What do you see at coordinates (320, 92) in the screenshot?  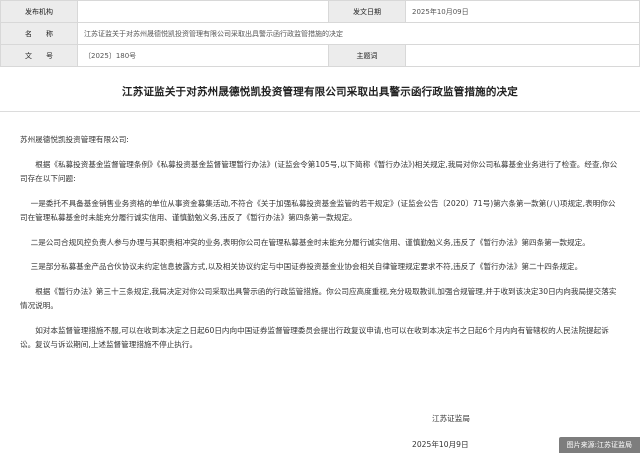 I see `document-title: 江苏证监关于对苏州晟德悦凯投资管理有限公司采取出具警示函行政监管措施的决定` at bounding box center [320, 92].